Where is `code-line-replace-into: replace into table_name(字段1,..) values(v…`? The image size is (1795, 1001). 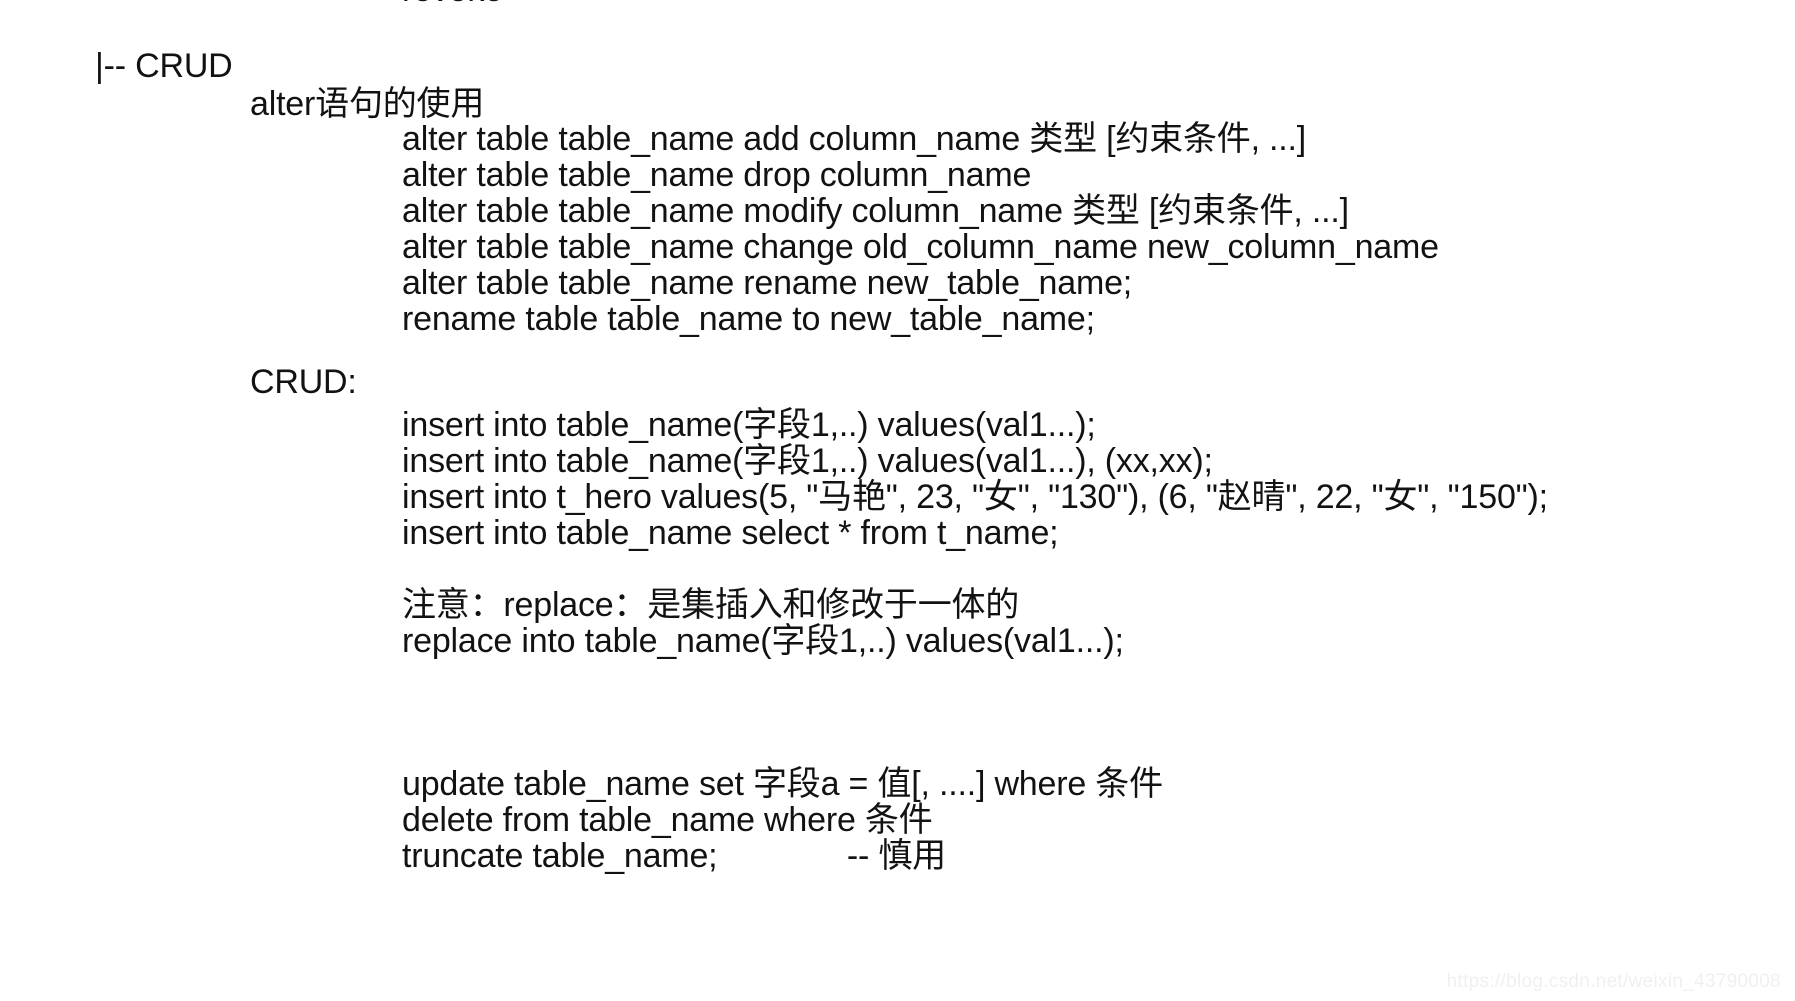 code-line-replace-into: replace into table_name(字段1,..) values(v… is located at coordinates (763, 641).